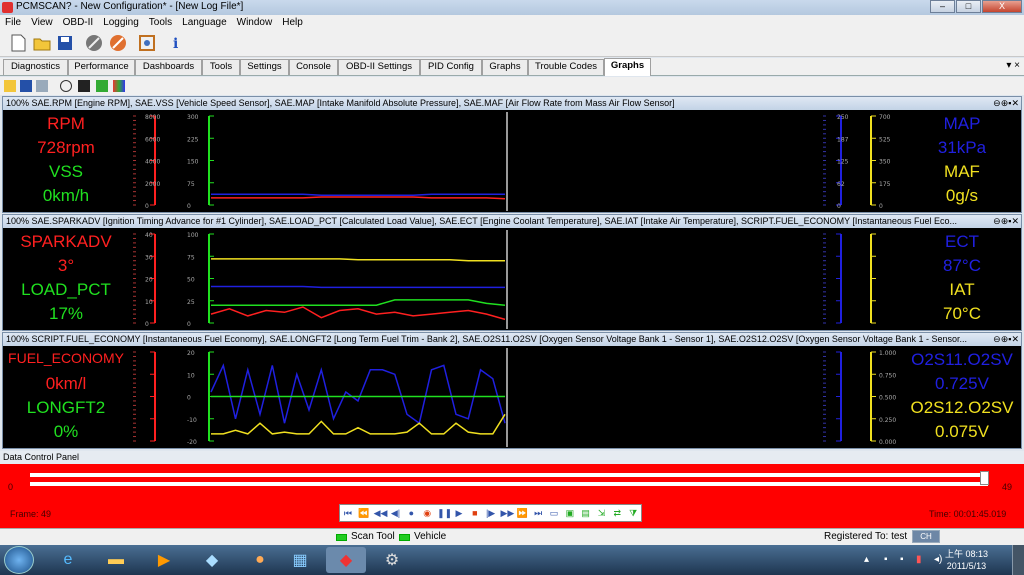 The height and width of the screenshot is (575, 1024). What do you see at coordinates (84, 86) in the screenshot?
I see `monitor-icon` at bounding box center [84, 86].